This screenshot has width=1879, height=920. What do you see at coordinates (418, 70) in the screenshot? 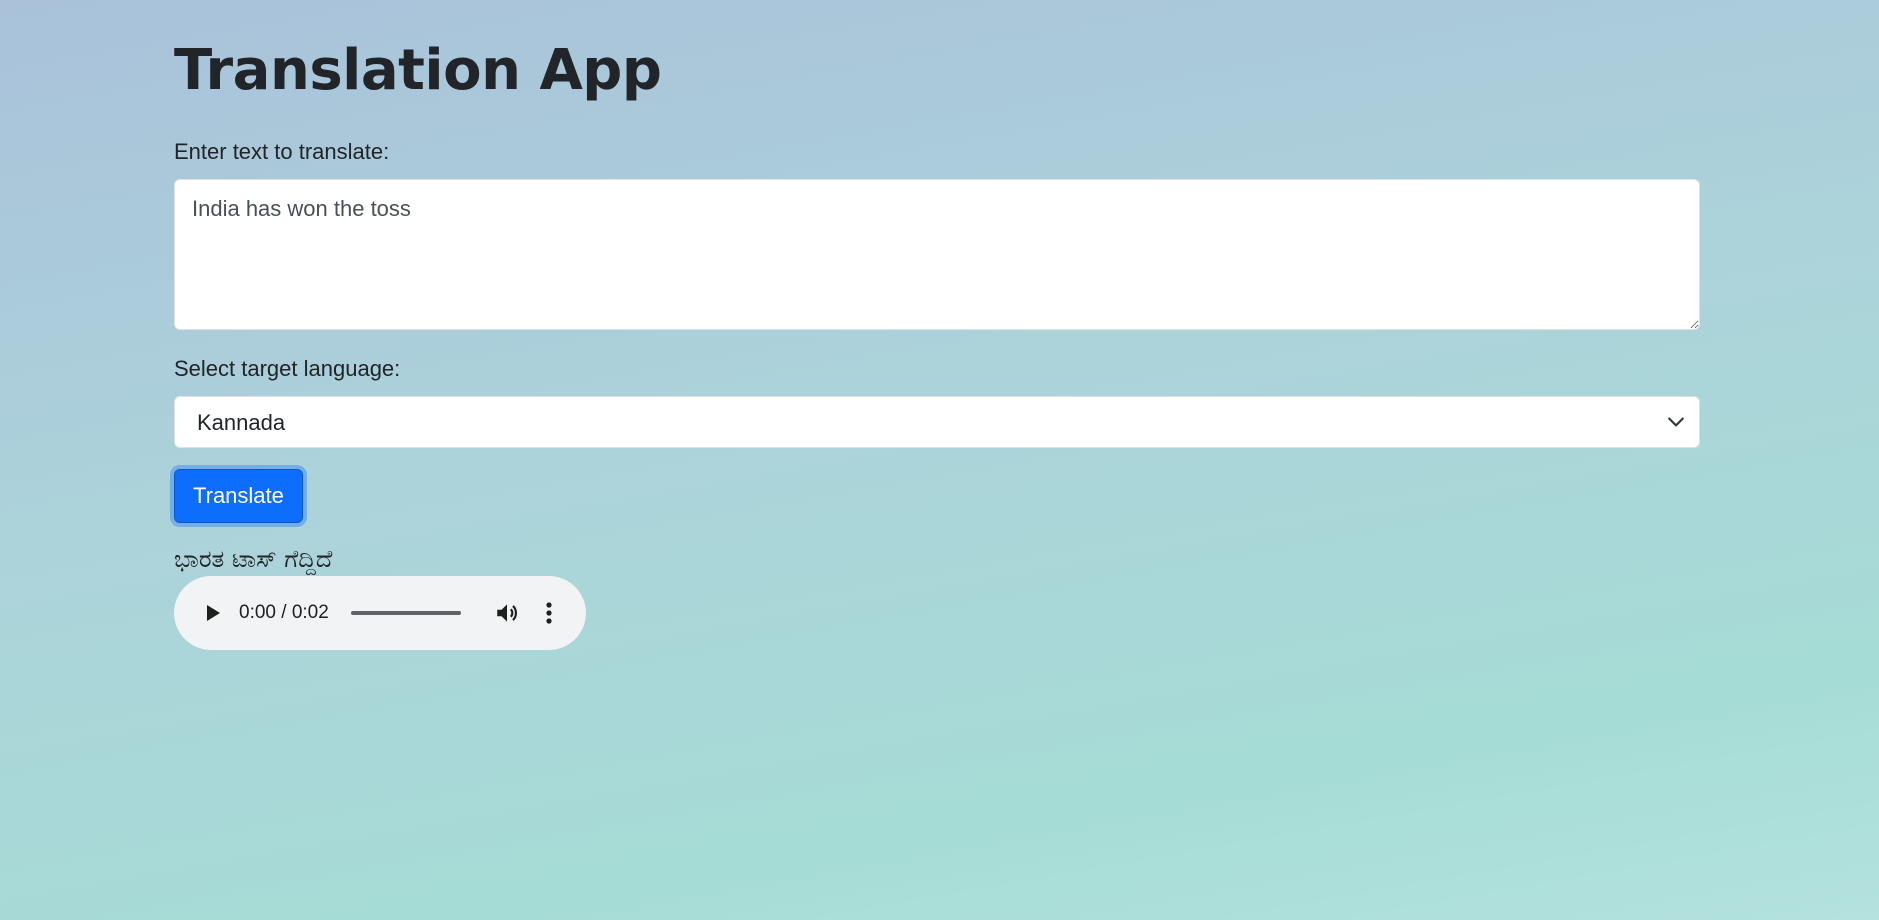
I see `page-title: Translation App` at bounding box center [418, 70].